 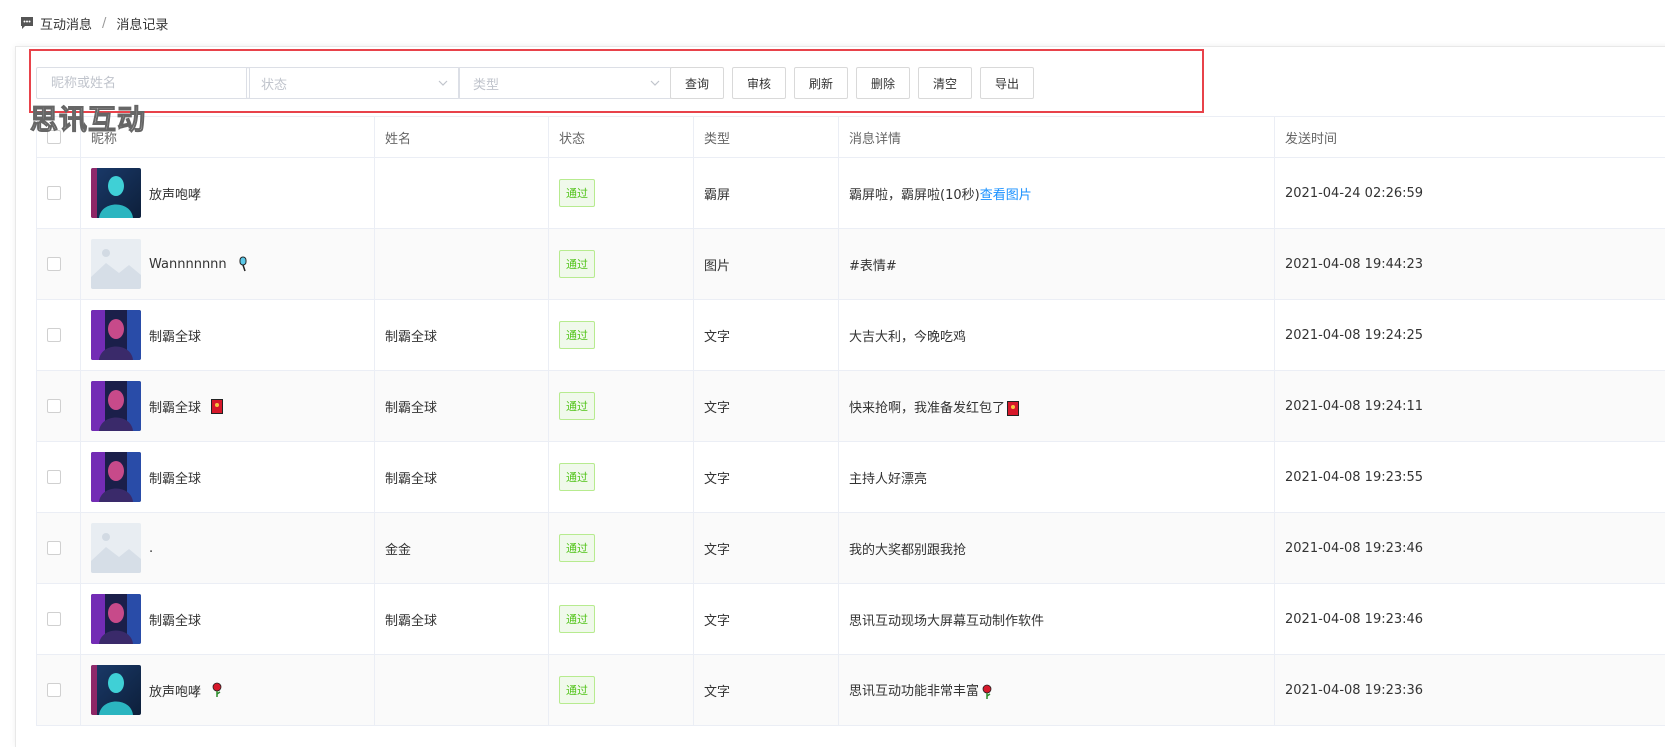 I want to click on message-text: 思讯互动功能非常丰富, so click(x=914, y=691).